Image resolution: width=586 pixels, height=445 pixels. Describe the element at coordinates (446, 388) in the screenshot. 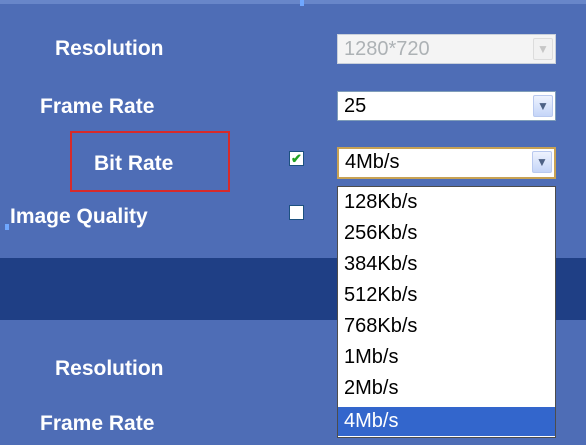

I see `dropdown-option: 2Mb/s` at that location.